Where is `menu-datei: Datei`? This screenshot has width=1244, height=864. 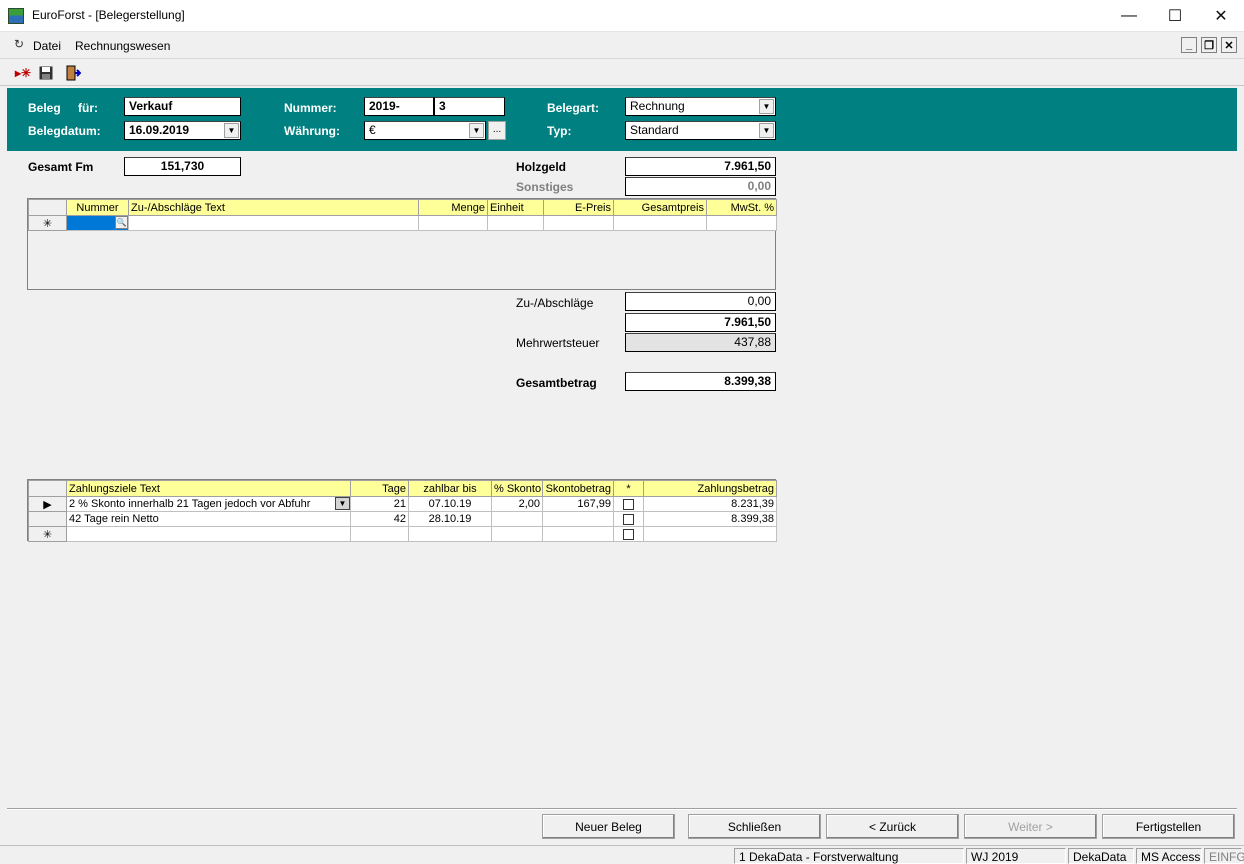
menu-datei: Datei is located at coordinates (47, 46).